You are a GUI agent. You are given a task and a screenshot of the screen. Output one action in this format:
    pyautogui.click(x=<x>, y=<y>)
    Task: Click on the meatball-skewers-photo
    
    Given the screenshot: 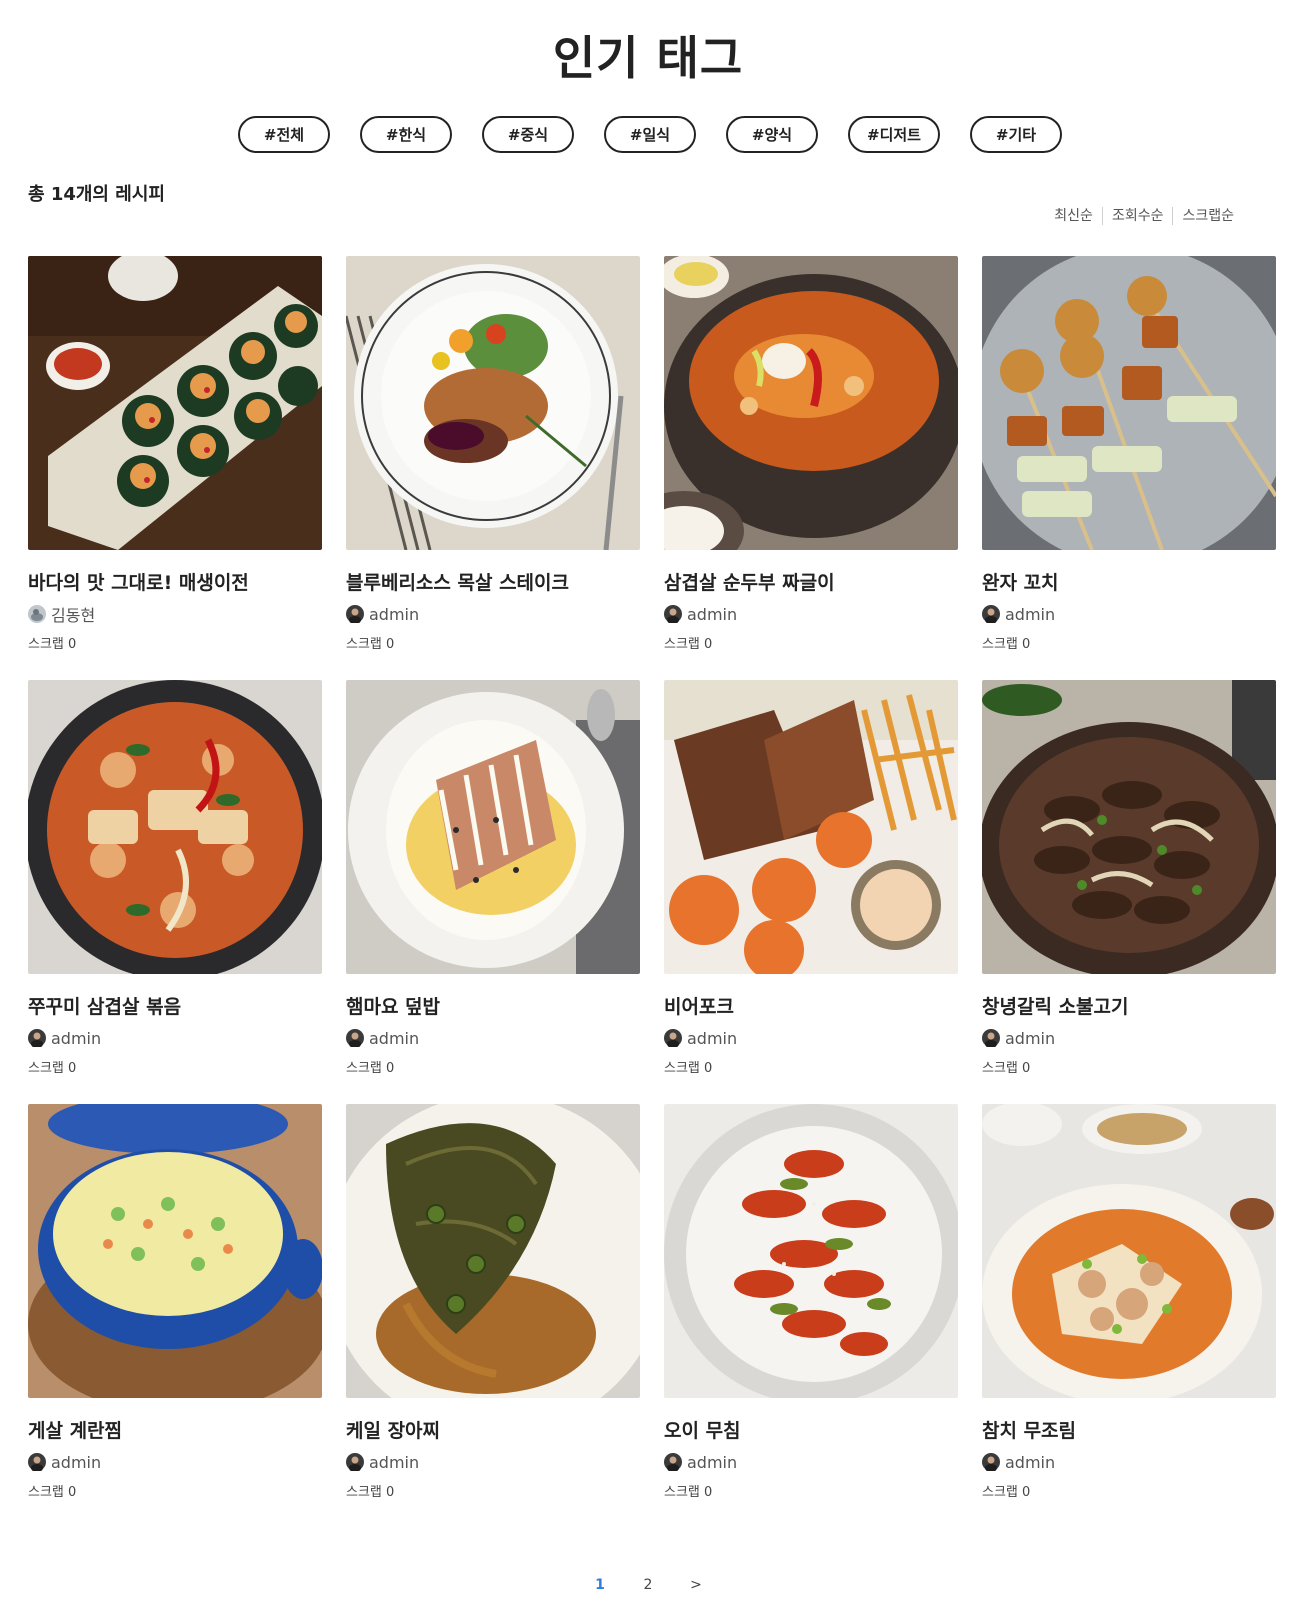 What is the action you would take?
    pyautogui.click(x=1129, y=403)
    